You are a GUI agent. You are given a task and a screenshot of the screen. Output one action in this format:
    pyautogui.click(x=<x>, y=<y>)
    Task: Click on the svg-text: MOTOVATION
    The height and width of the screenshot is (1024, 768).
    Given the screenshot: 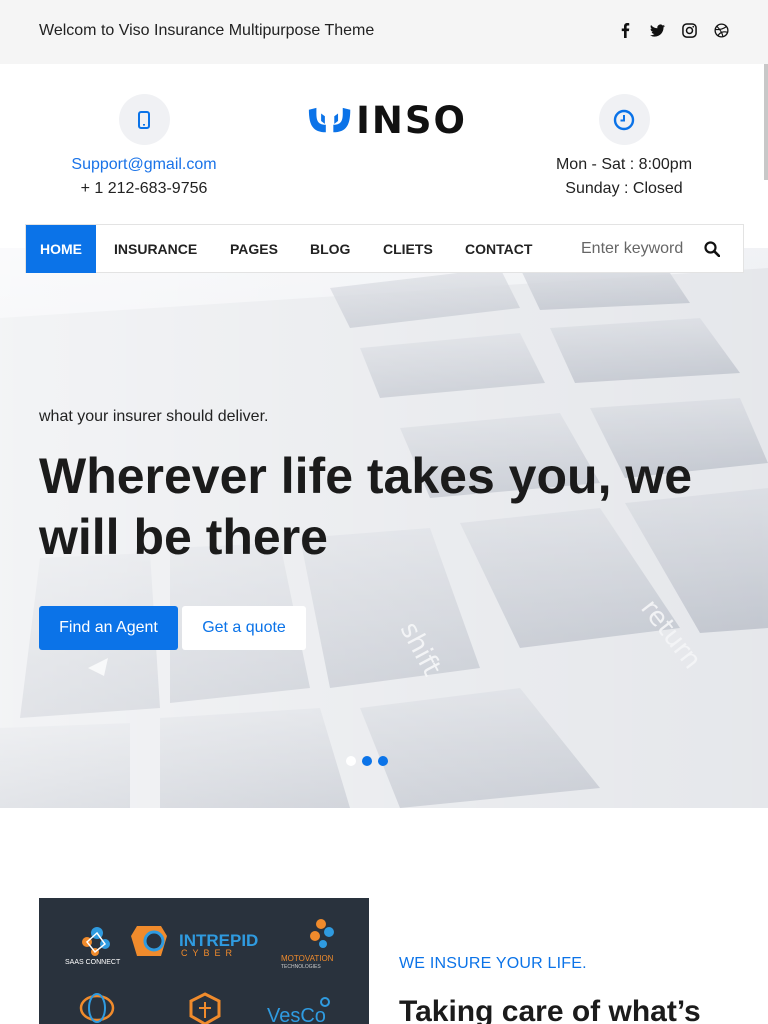 What is the action you would take?
    pyautogui.click(x=307, y=958)
    